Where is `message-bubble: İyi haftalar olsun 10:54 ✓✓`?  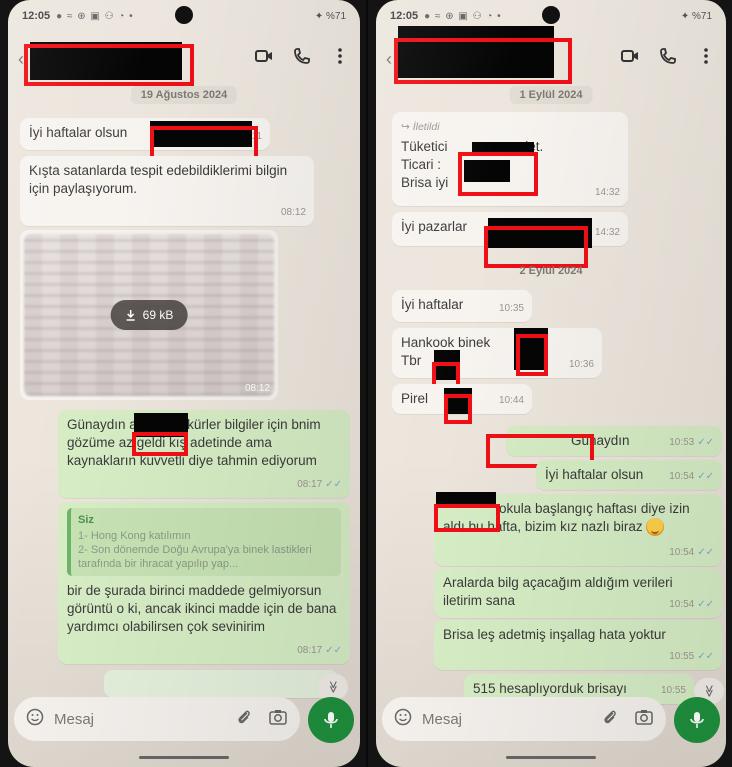
message-bubble: İyi haftalar olsun 10:54 ✓✓ is located at coordinates (629, 475).